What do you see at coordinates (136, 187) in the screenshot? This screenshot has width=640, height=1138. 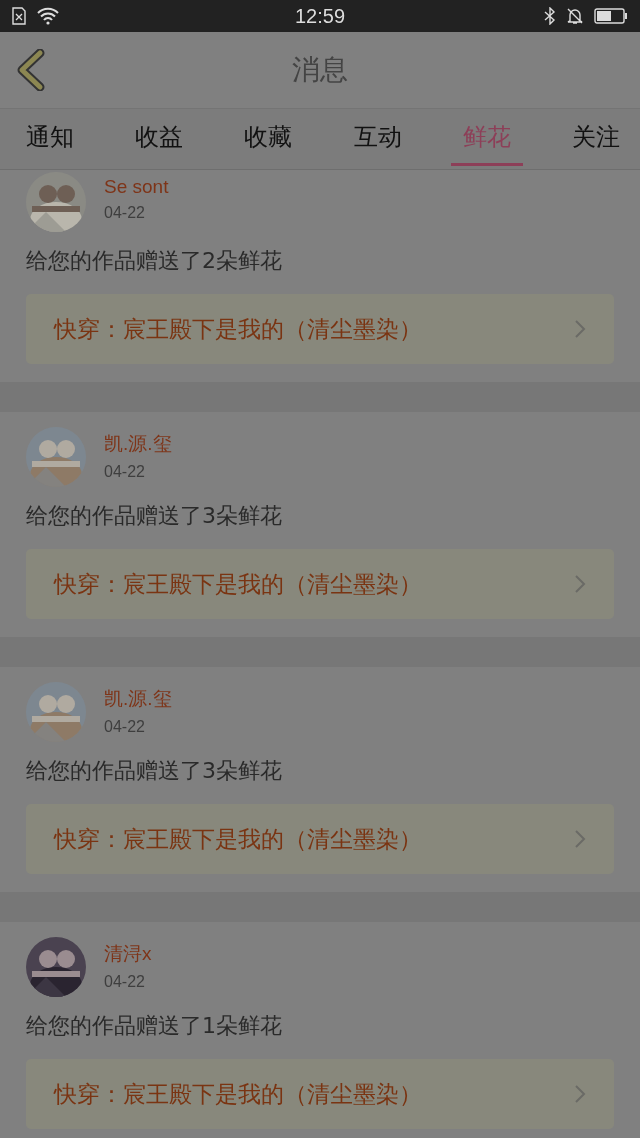 I see `user-name: Se sont` at bounding box center [136, 187].